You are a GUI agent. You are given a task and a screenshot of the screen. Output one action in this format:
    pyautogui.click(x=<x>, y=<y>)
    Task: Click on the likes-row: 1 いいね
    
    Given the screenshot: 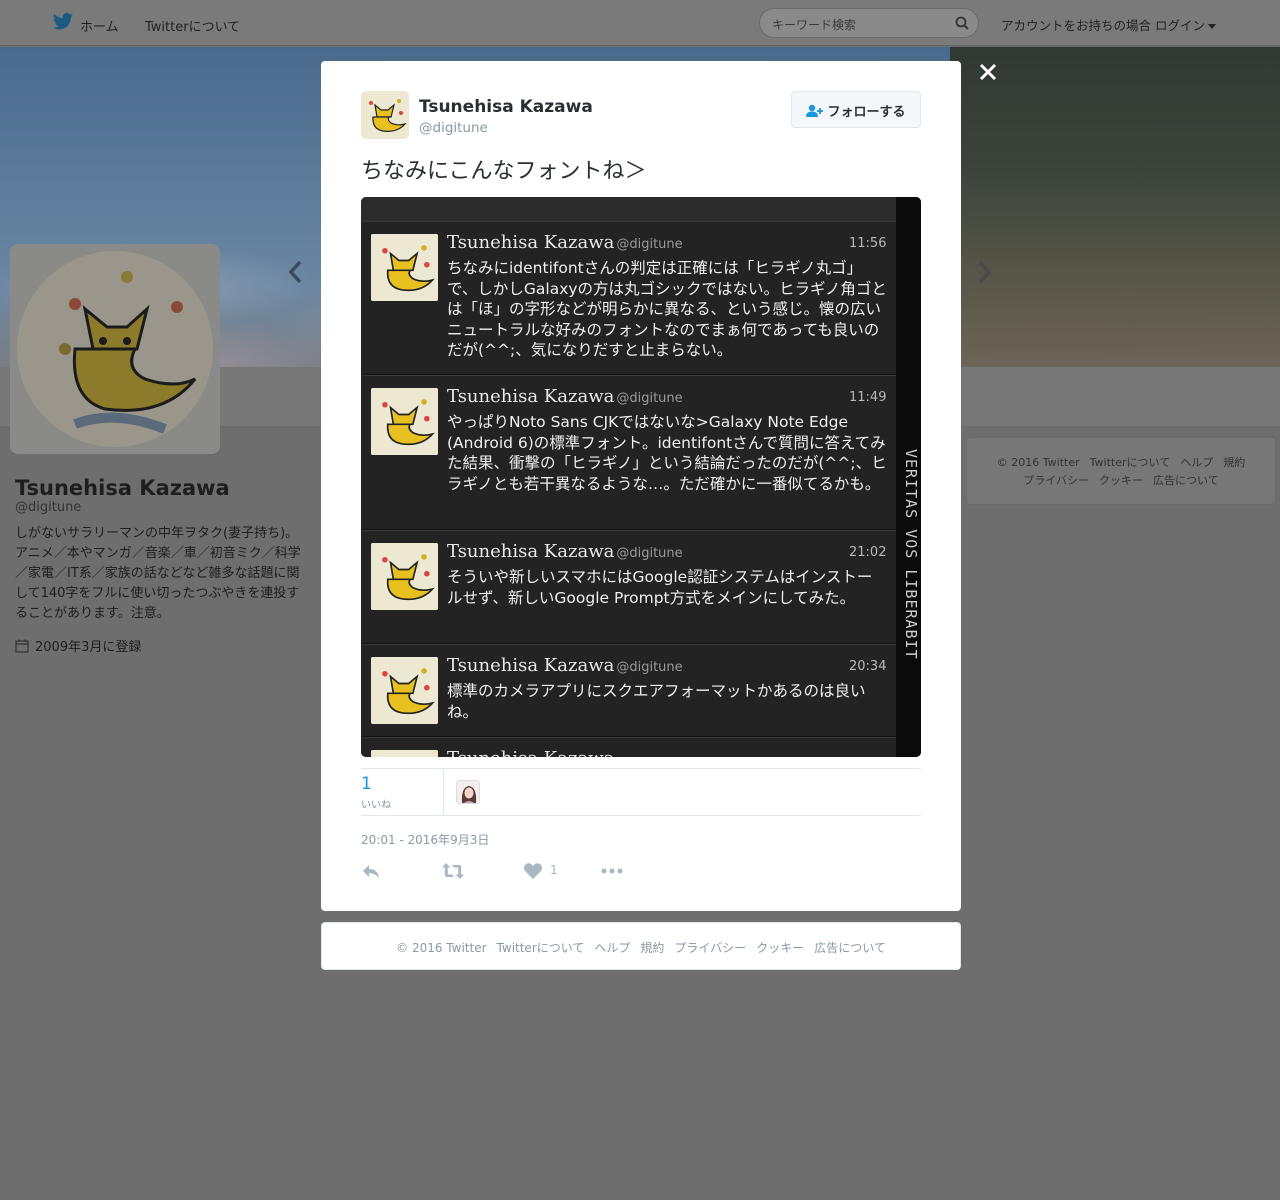 What is the action you would take?
    pyautogui.click(x=641, y=792)
    